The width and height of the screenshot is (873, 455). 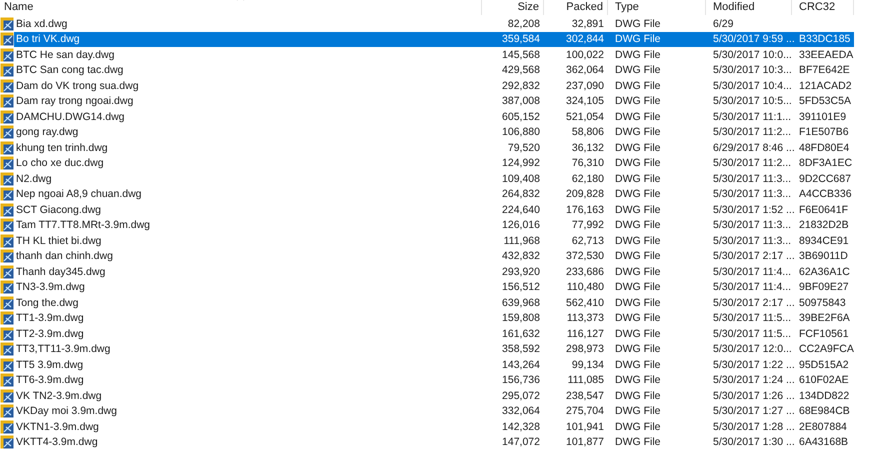 I want to click on table-cell: 109,408, so click(x=521, y=178).